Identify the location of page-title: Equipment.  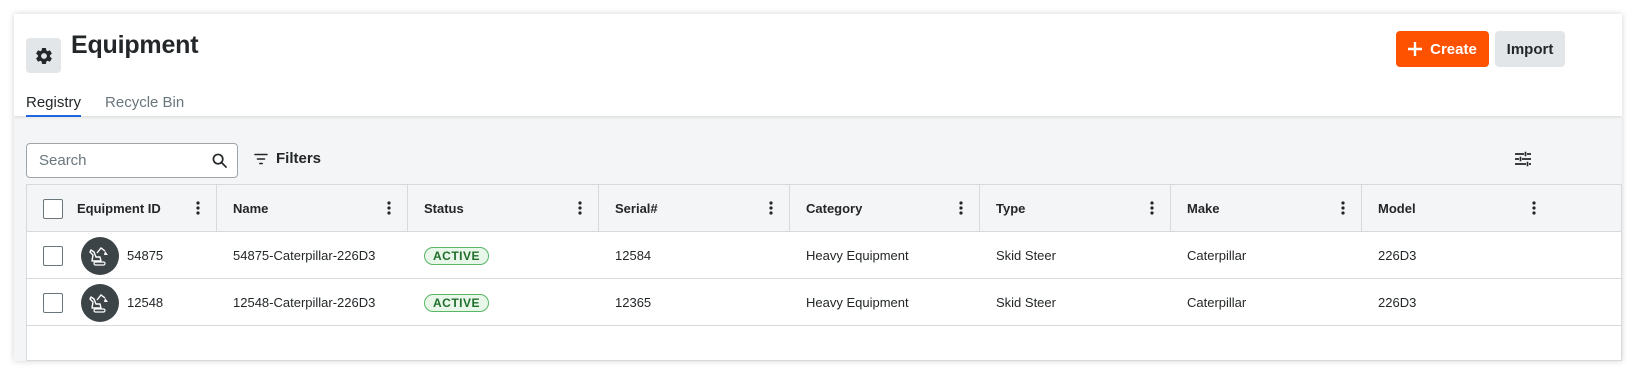
(135, 45).